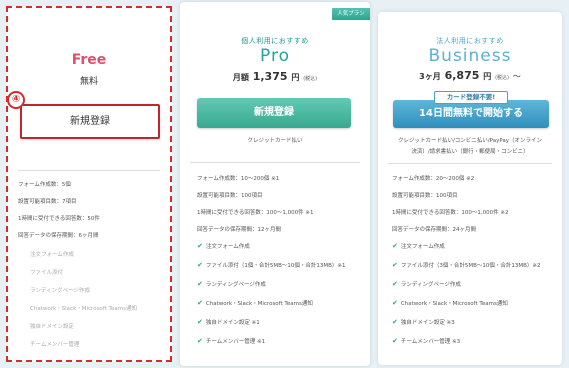  Describe the element at coordinates (255, 213) in the screenshot. I see `pro-spec-responses: 1時間に受付できる回答数：100〜1,000件 ※1` at that location.